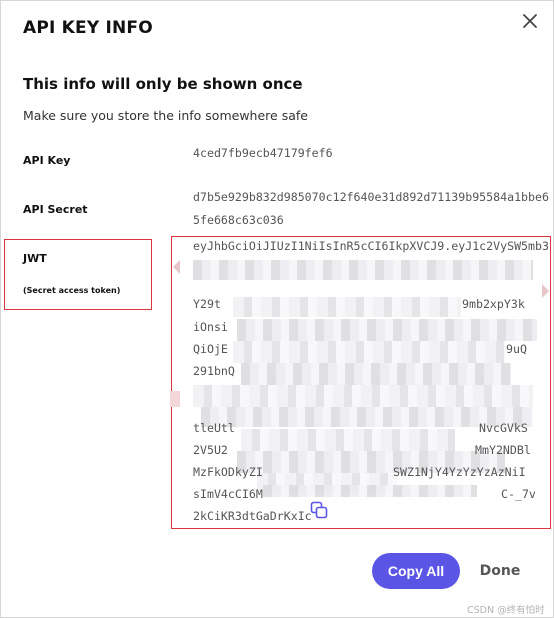 The image size is (554, 618). What do you see at coordinates (207, 304) in the screenshot?
I see `jwt-line: Y29t` at bounding box center [207, 304].